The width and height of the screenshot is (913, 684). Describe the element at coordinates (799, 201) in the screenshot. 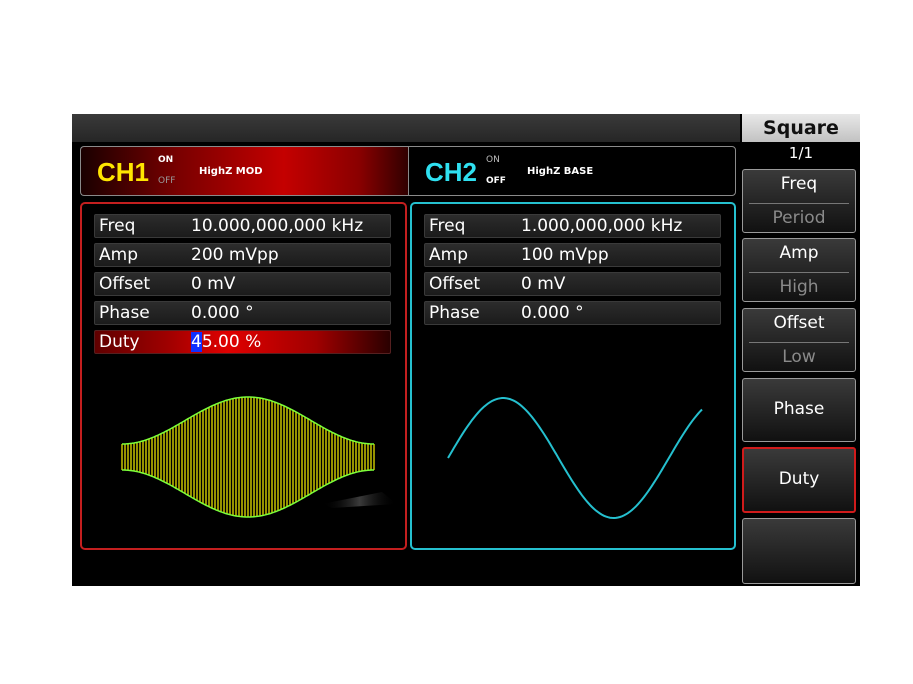

I see `freq-period-softkey: Freq Period` at that location.